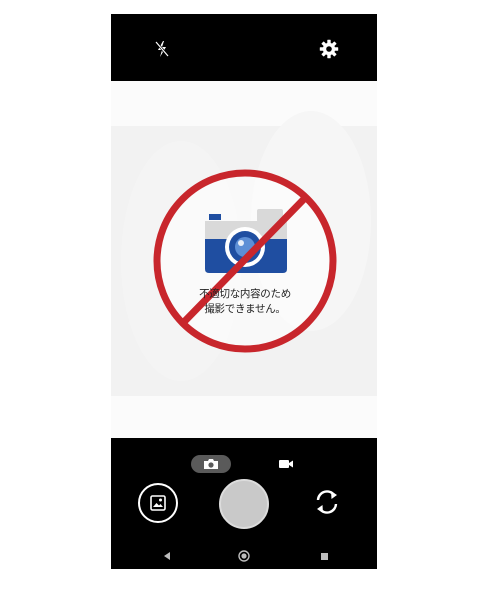 This screenshot has width=490, height=591. I want to click on photo-mode-button, so click(211, 464).